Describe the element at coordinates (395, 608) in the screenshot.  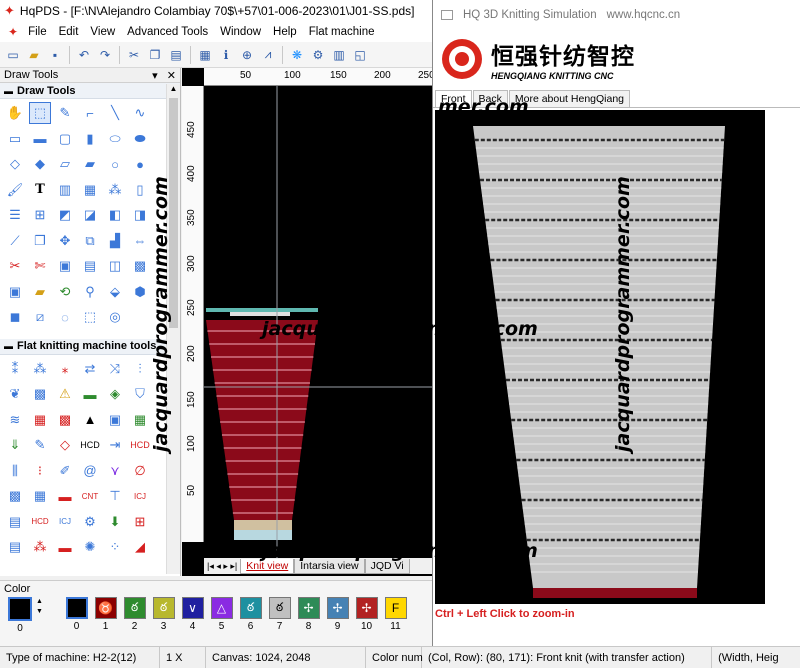
I see `color-swatch-box: F` at that location.